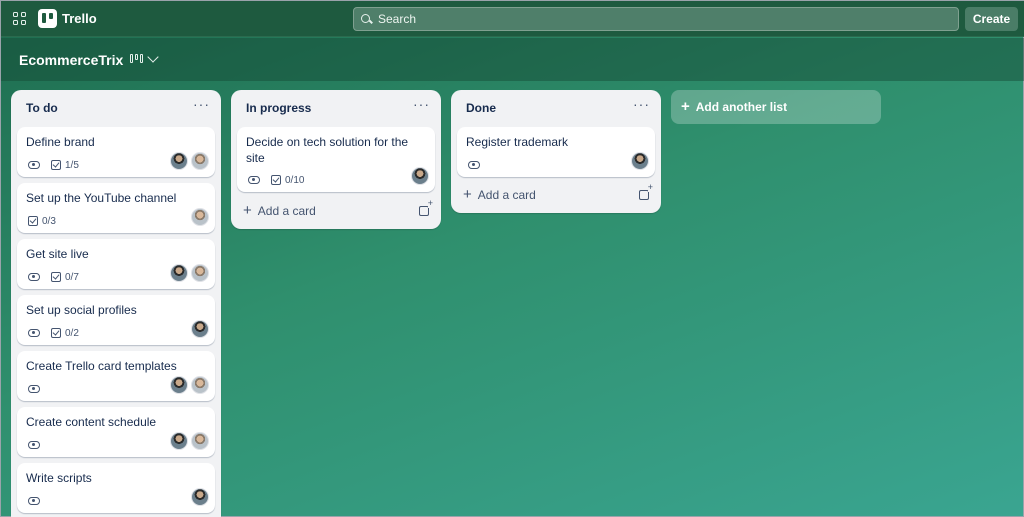 The image size is (1024, 517). I want to click on search-input: Search, so click(656, 19).